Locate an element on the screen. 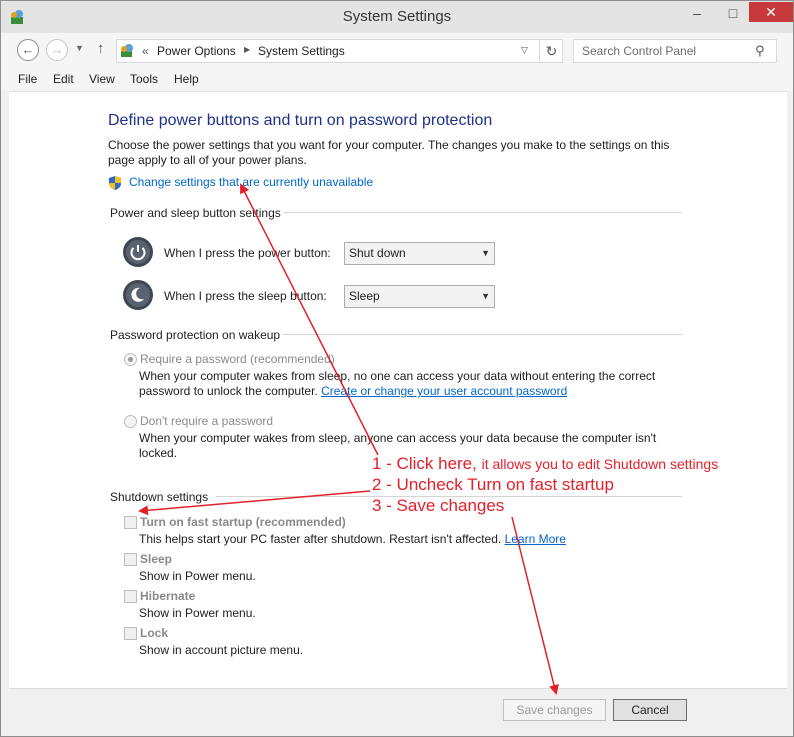 Image resolution: width=794 pixels, height=737 pixels. back-button: ← is located at coordinates (28, 50).